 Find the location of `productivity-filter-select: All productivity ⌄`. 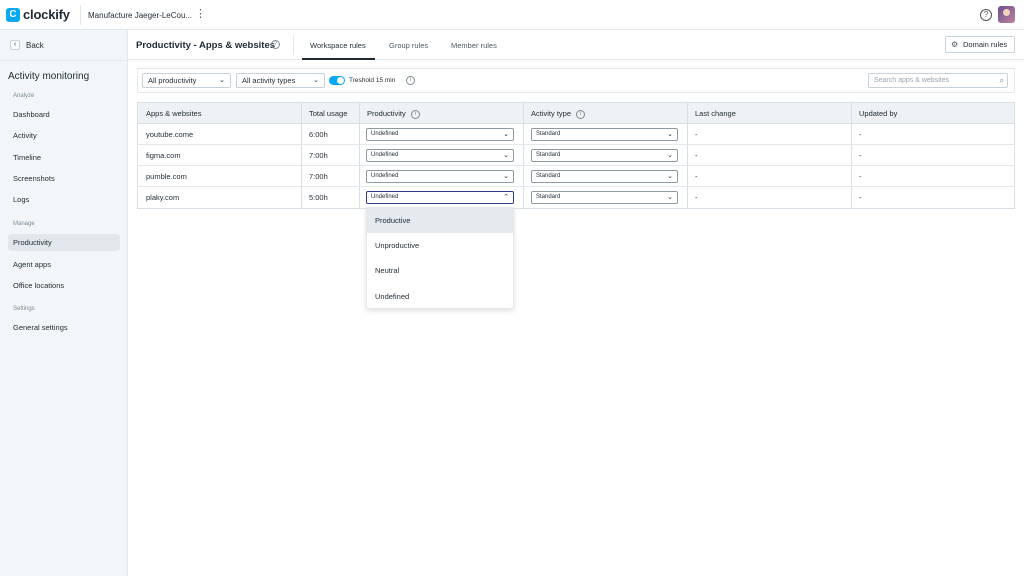

productivity-filter-select: All productivity ⌄ is located at coordinates (186, 80).